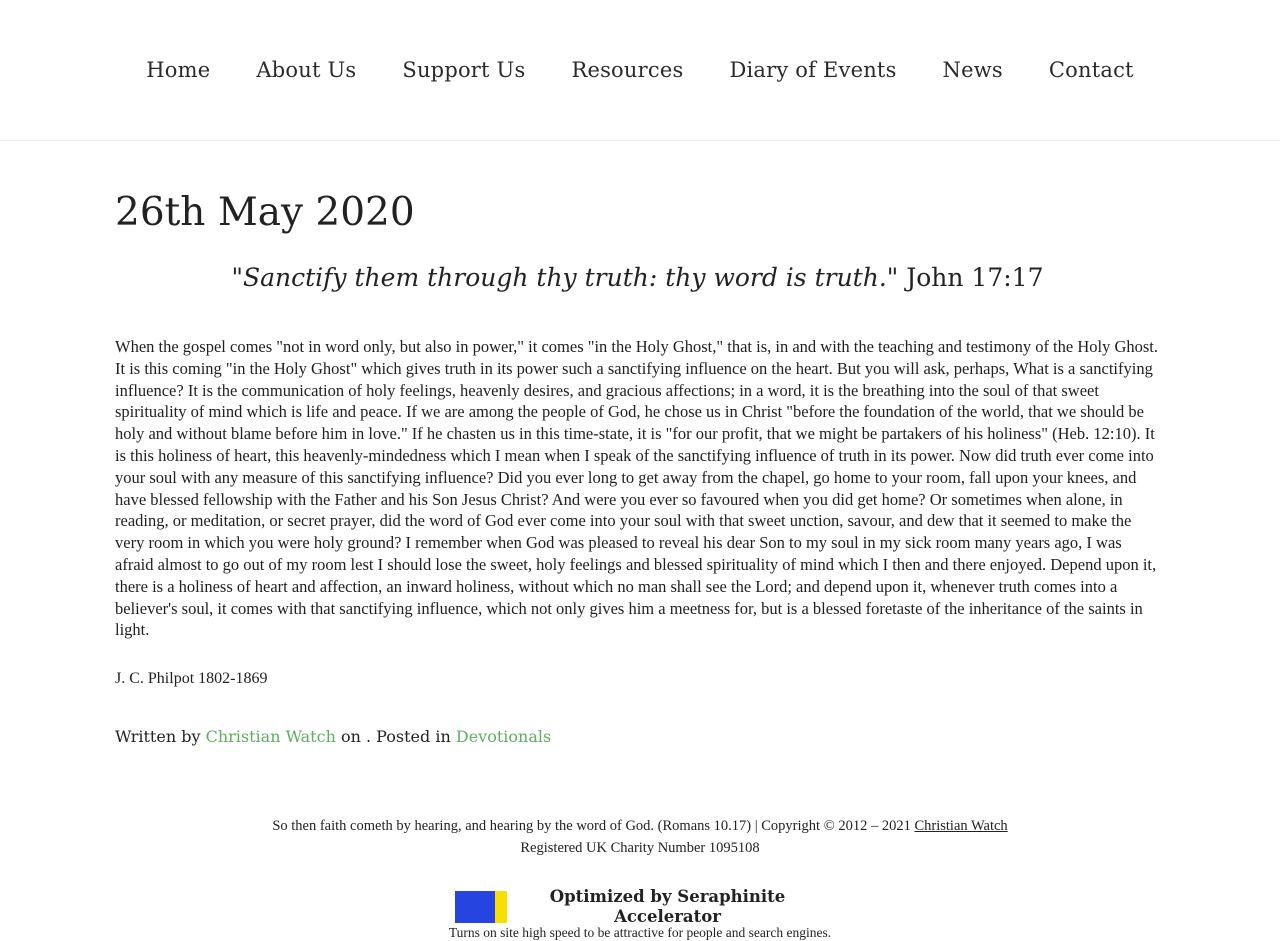  Describe the element at coordinates (973, 70) in the screenshot. I see `nav-item-news: News` at that location.